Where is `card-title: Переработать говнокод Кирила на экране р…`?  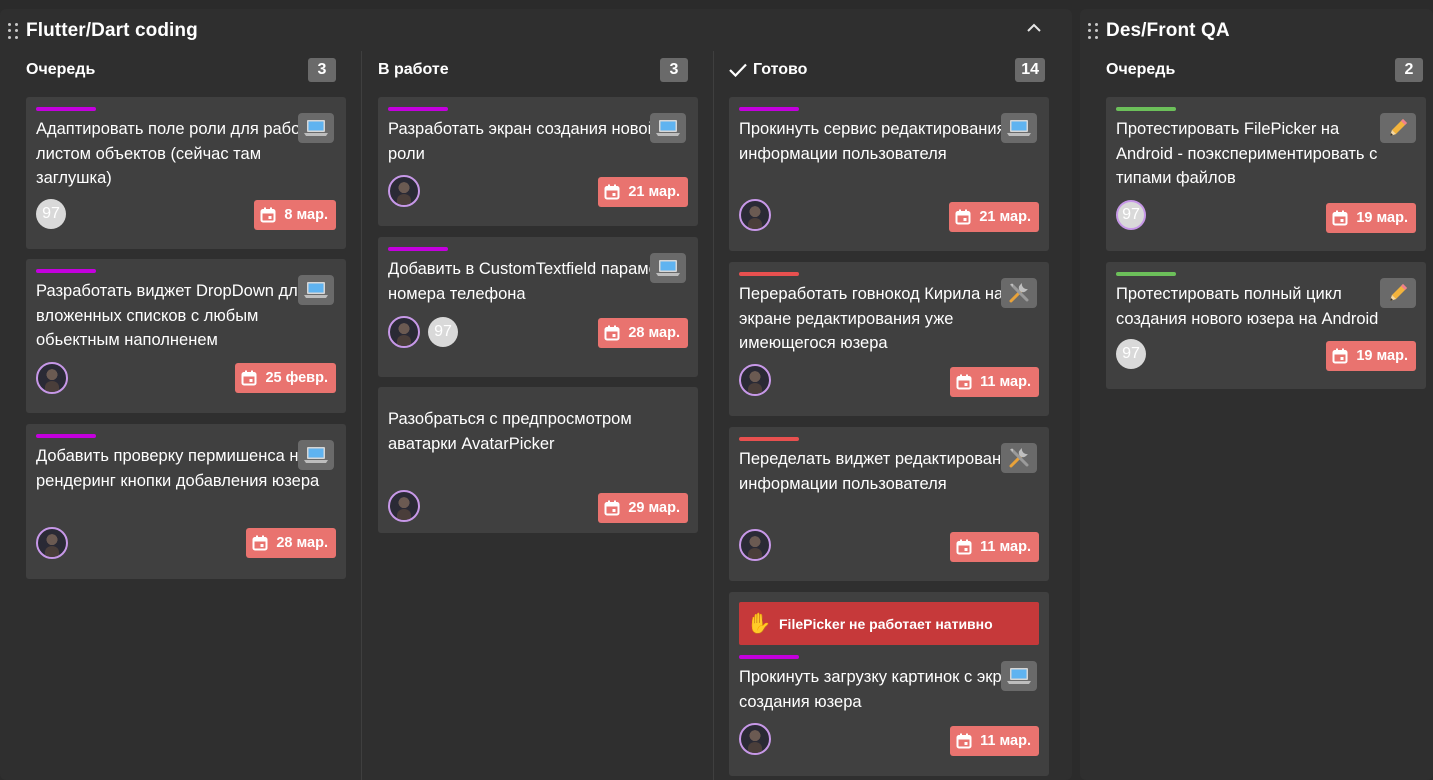 card-title: Переработать говнокод Кирила на экране р… is located at coordinates (871, 318).